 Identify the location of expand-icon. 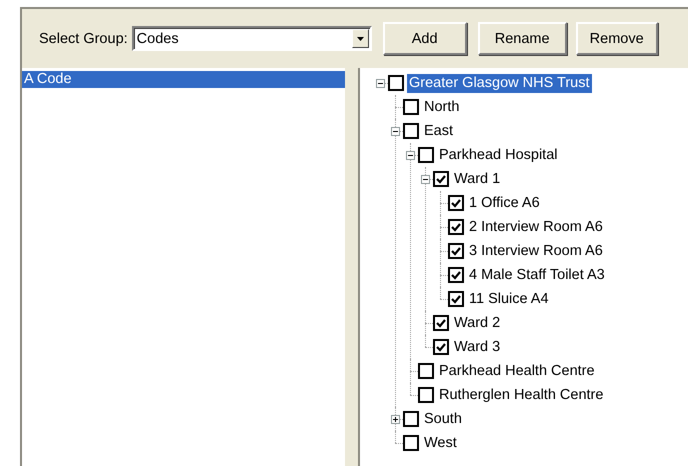
(395, 419).